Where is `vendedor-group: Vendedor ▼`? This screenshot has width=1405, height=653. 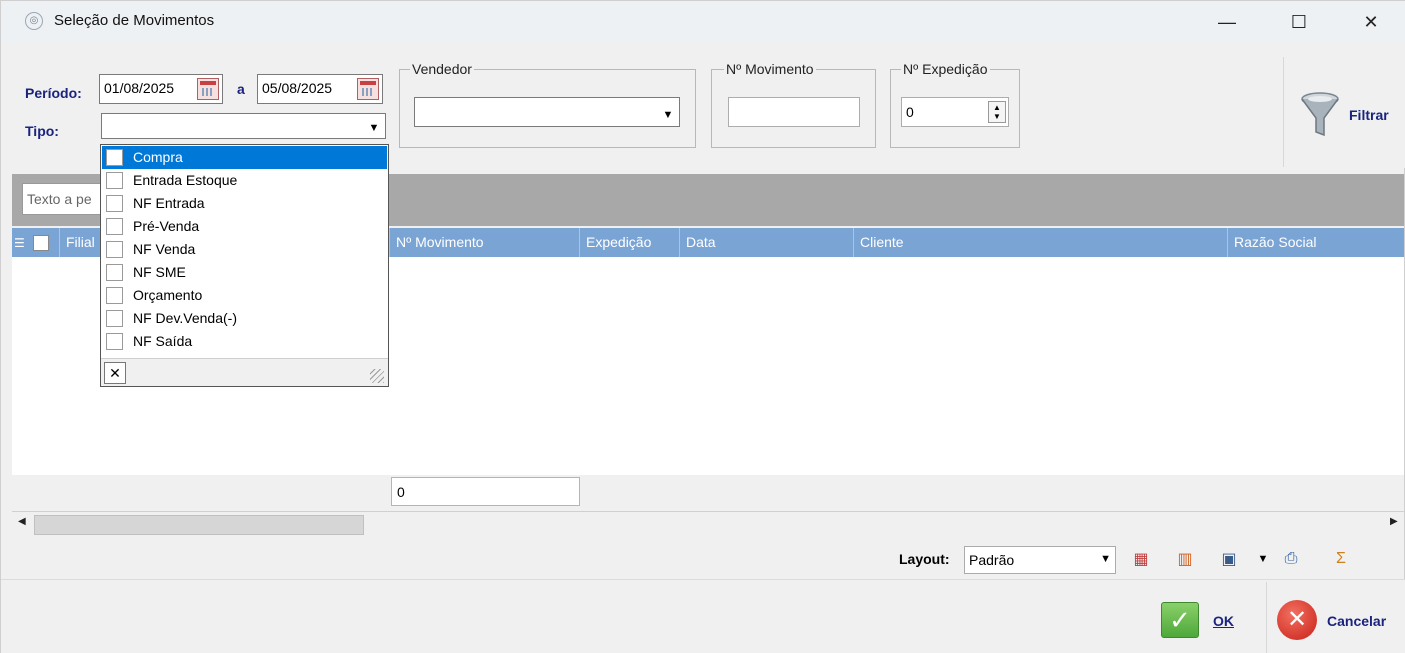
vendedor-group: Vendedor ▼ is located at coordinates (547, 104).